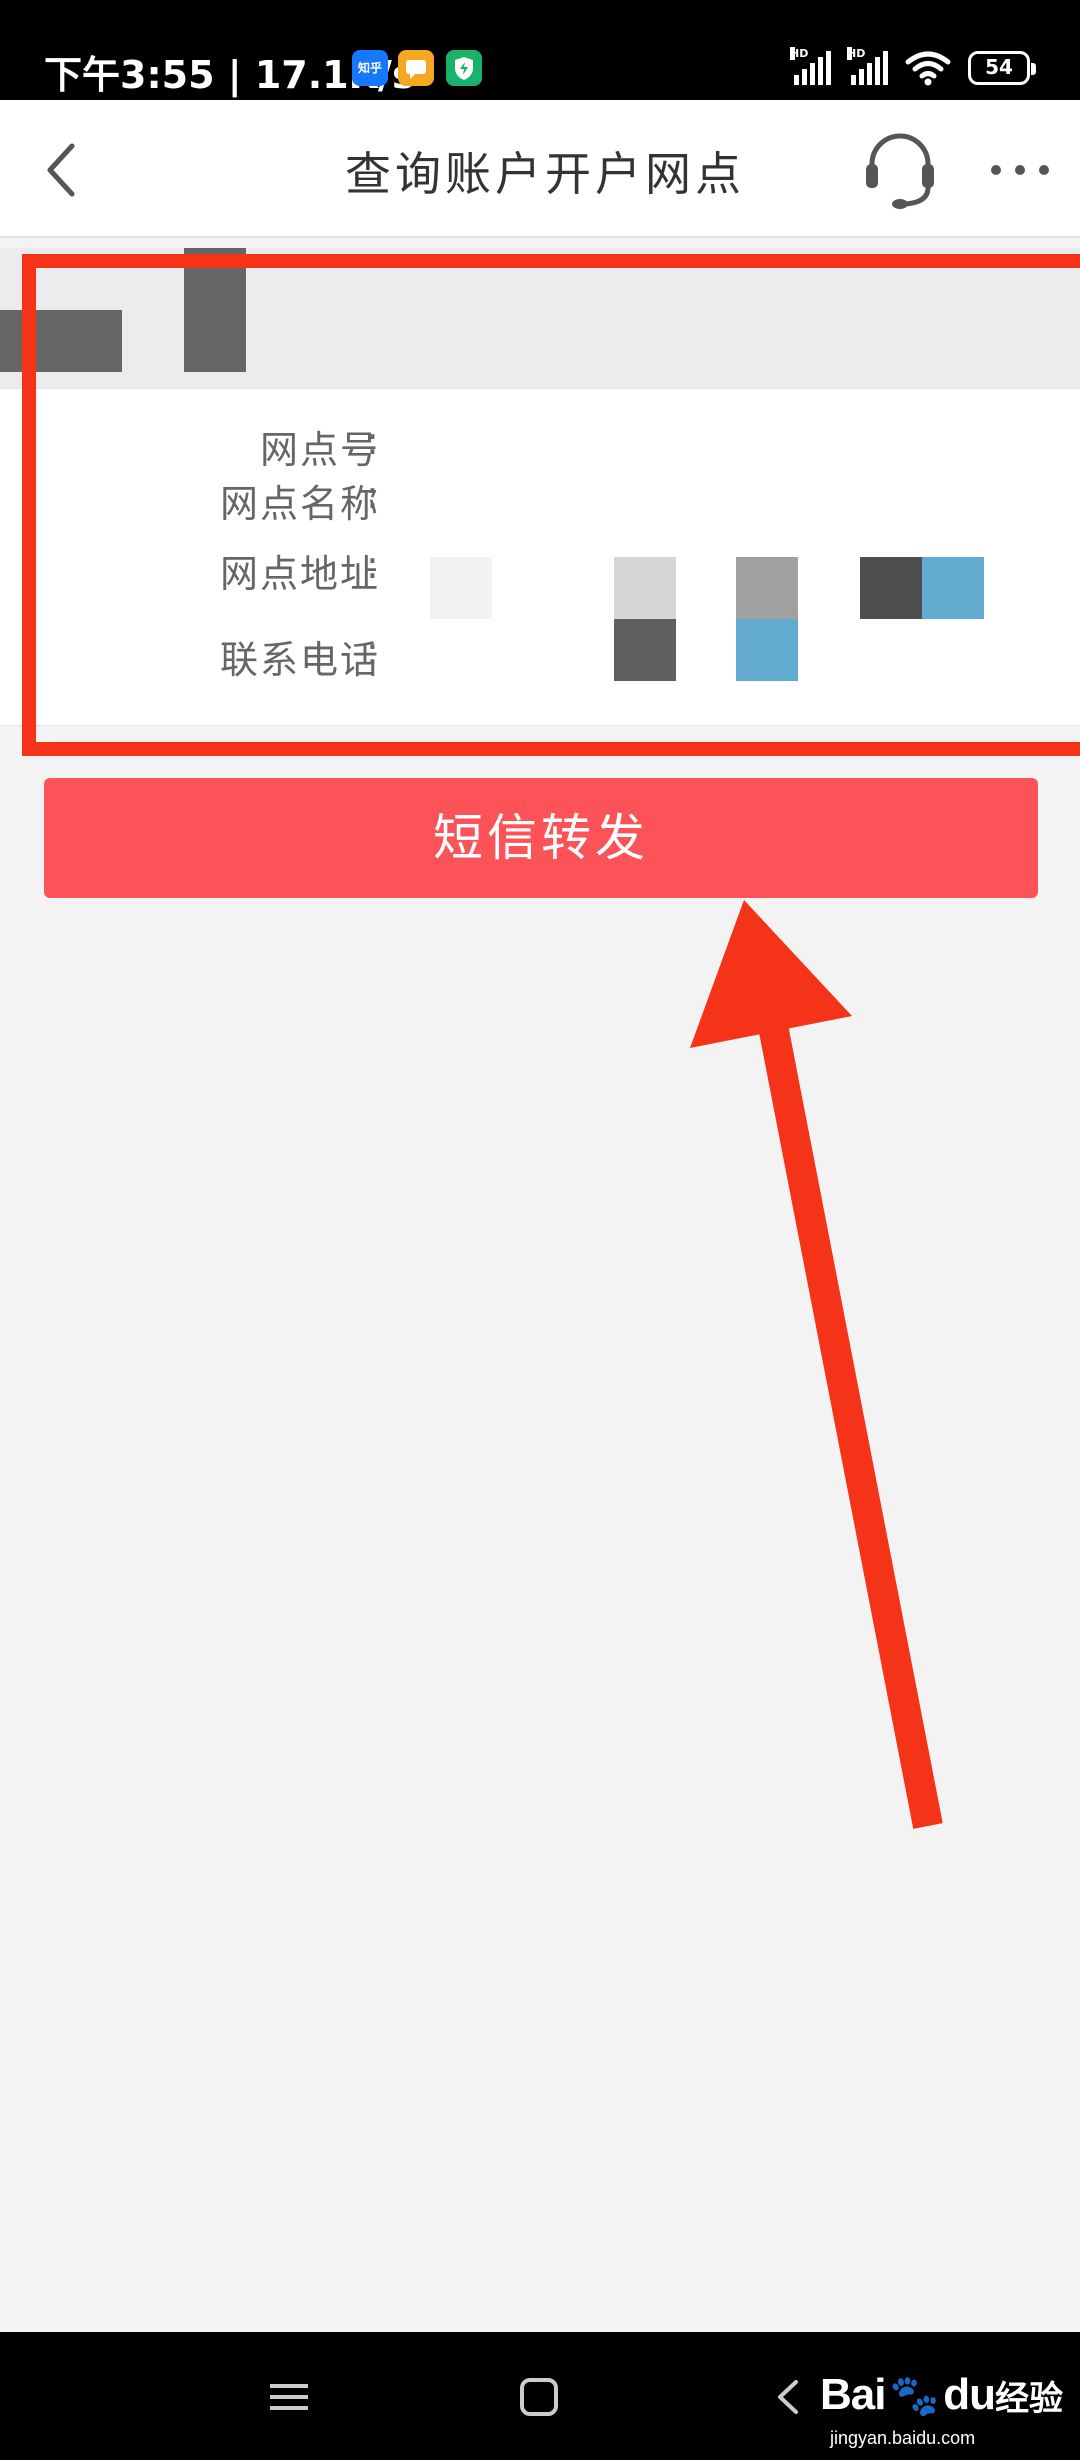 This screenshot has height=2460, width=1080. I want to click on signal-strength-2-icon: HD, so click(867, 66).